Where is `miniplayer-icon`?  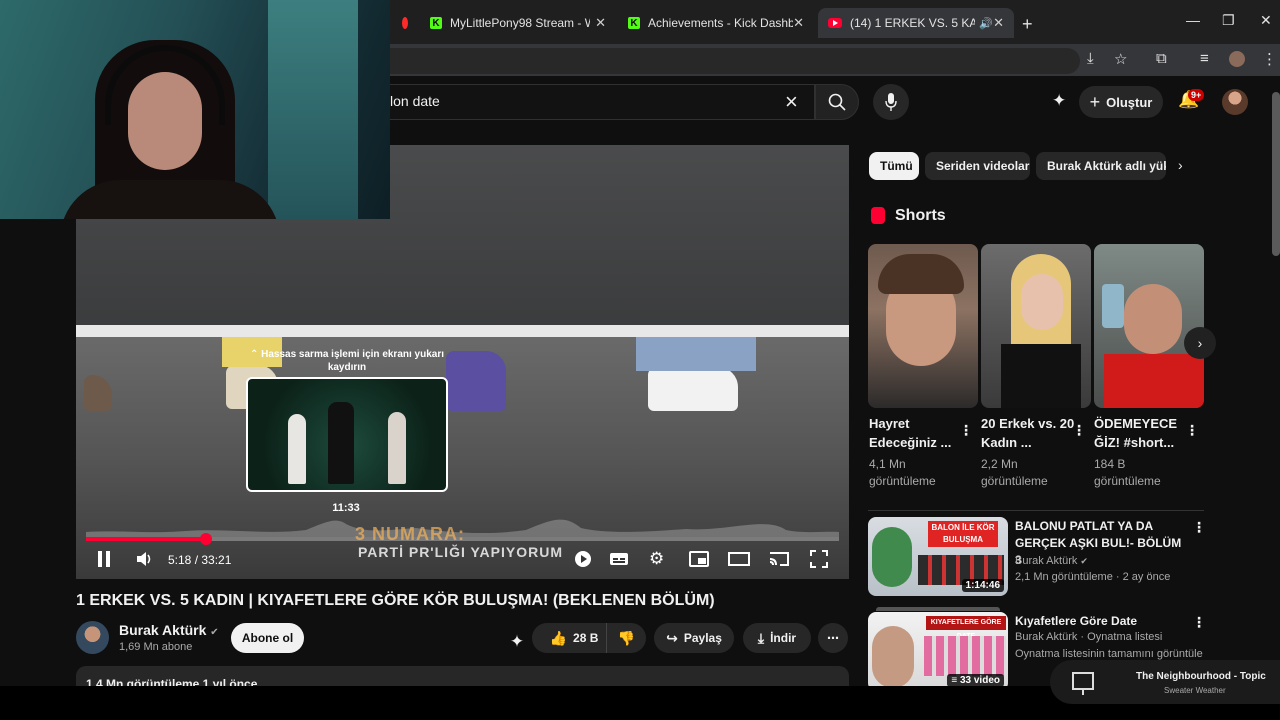 miniplayer-icon is located at coordinates (699, 559).